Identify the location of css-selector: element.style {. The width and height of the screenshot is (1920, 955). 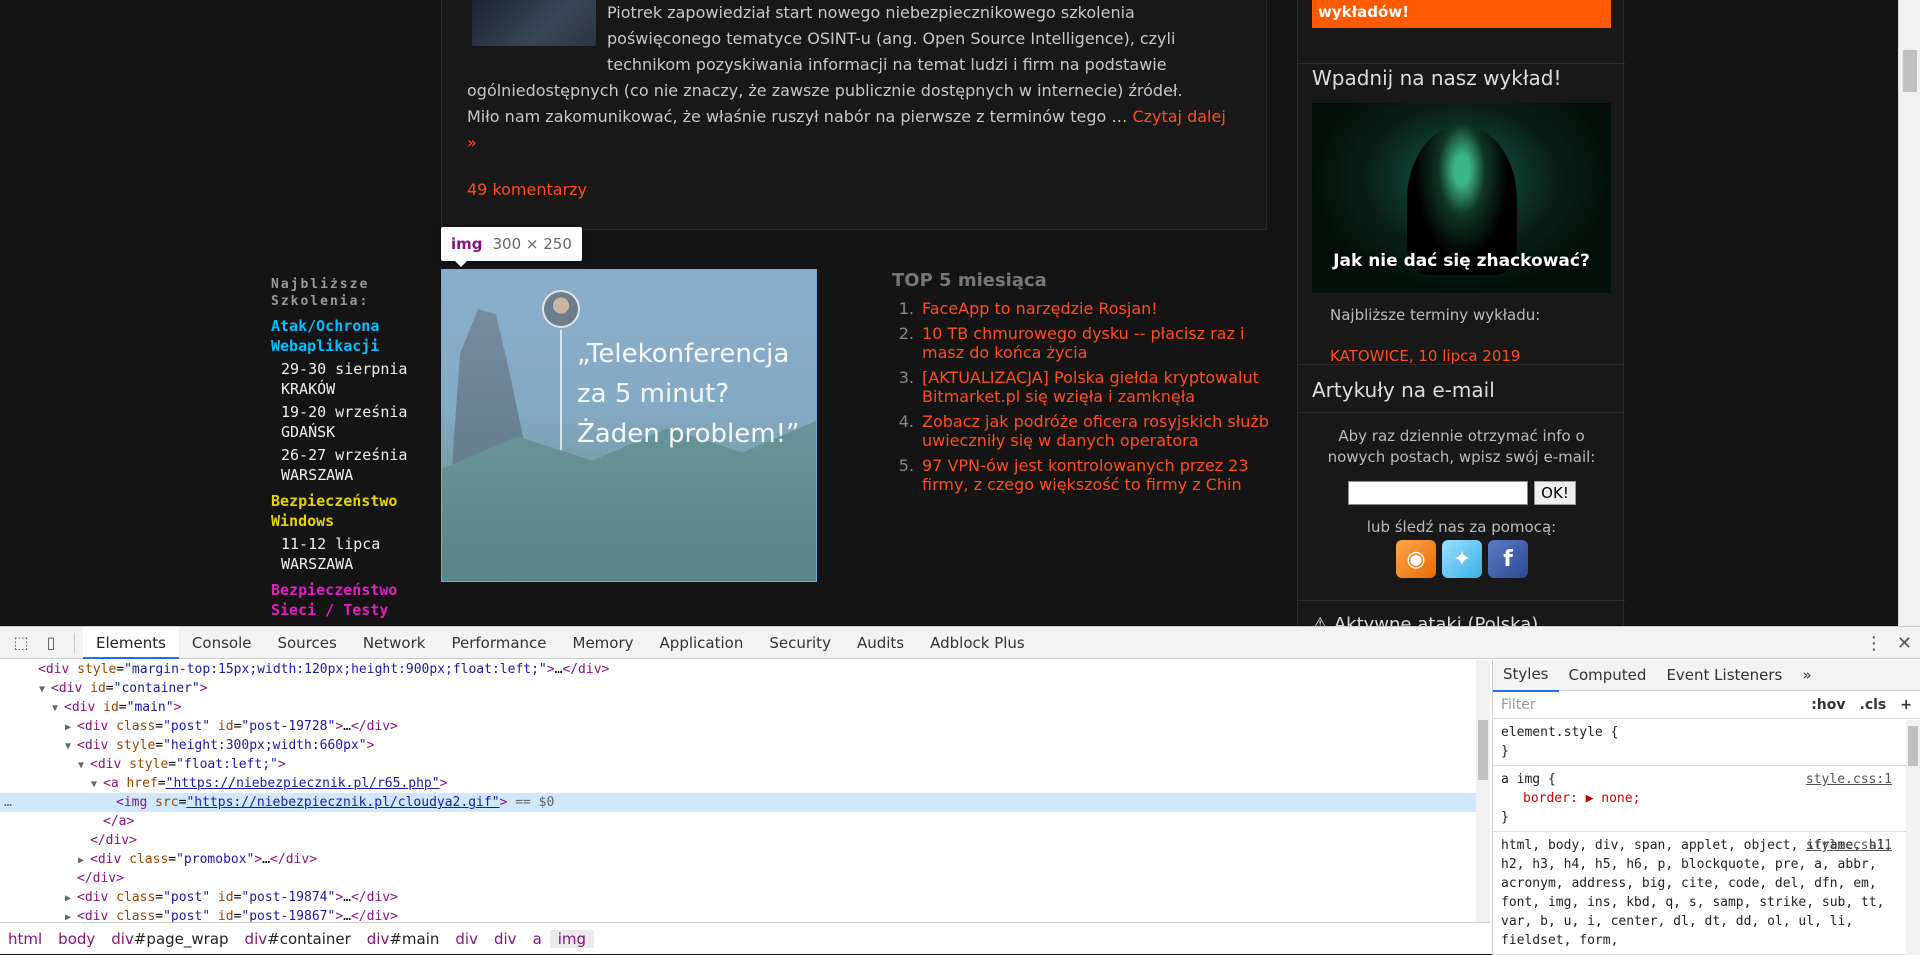
(1706, 732).